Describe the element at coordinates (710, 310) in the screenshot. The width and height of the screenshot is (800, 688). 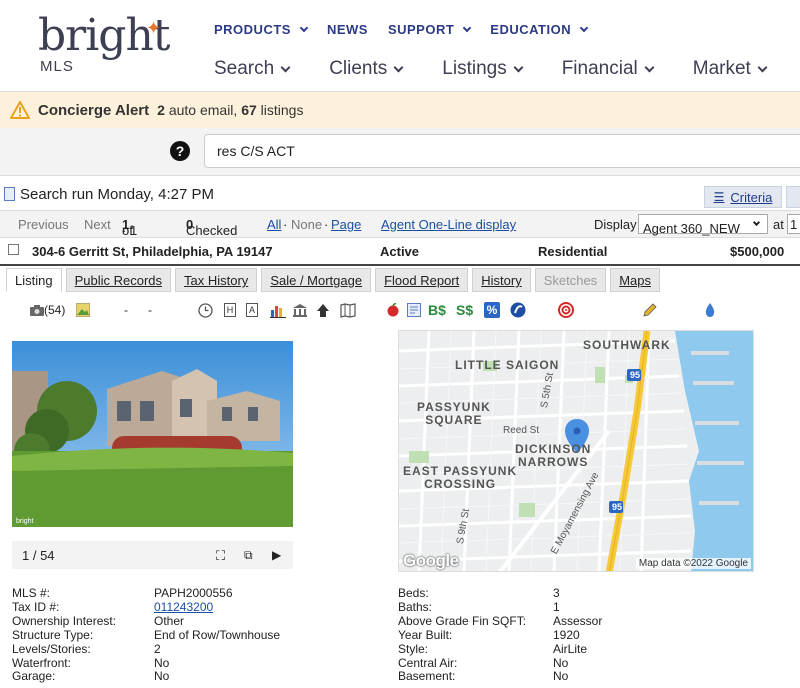
I see `water-drop-icon` at that location.